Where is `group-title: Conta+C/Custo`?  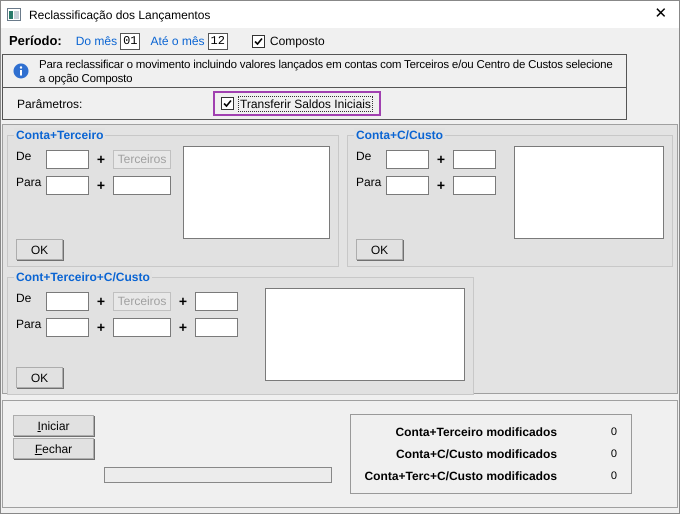 group-title: Conta+C/Custo is located at coordinates (399, 135).